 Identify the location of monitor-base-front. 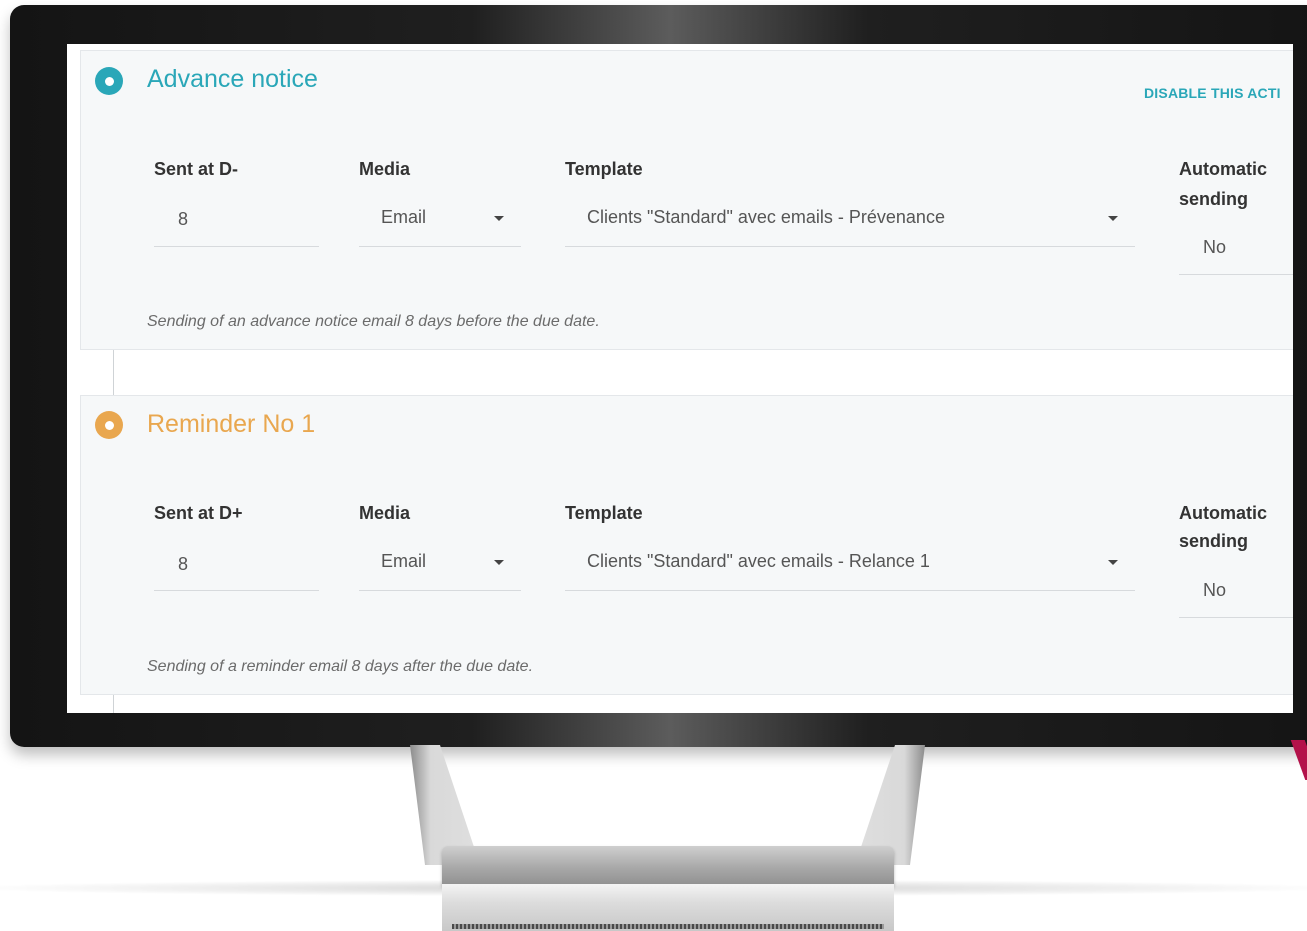
(668, 907).